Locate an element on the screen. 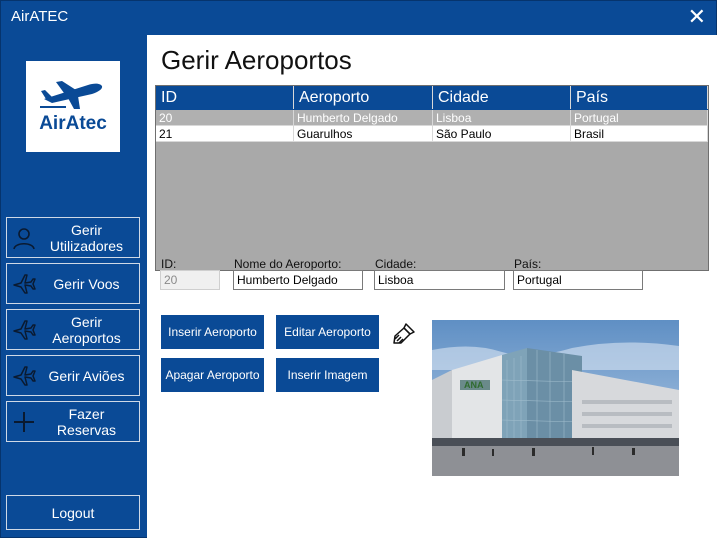  table-cell: 20 is located at coordinates (225, 118).